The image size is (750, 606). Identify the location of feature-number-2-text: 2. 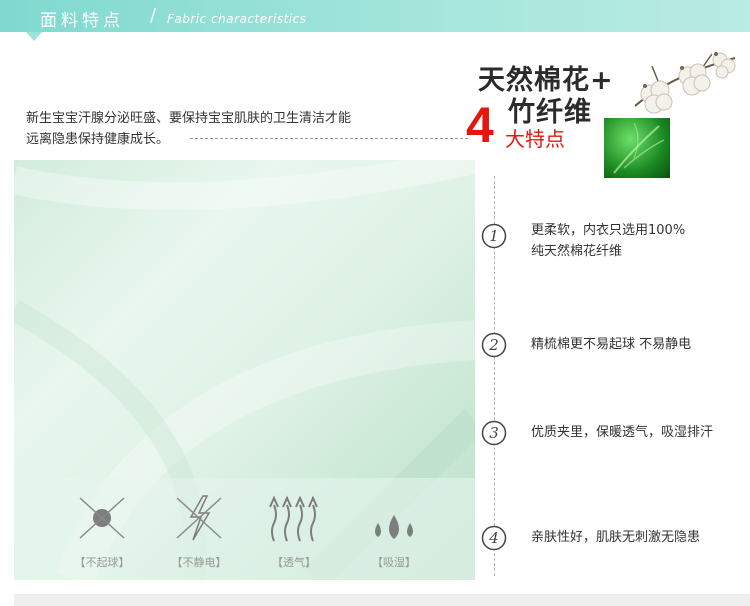
(493, 345).